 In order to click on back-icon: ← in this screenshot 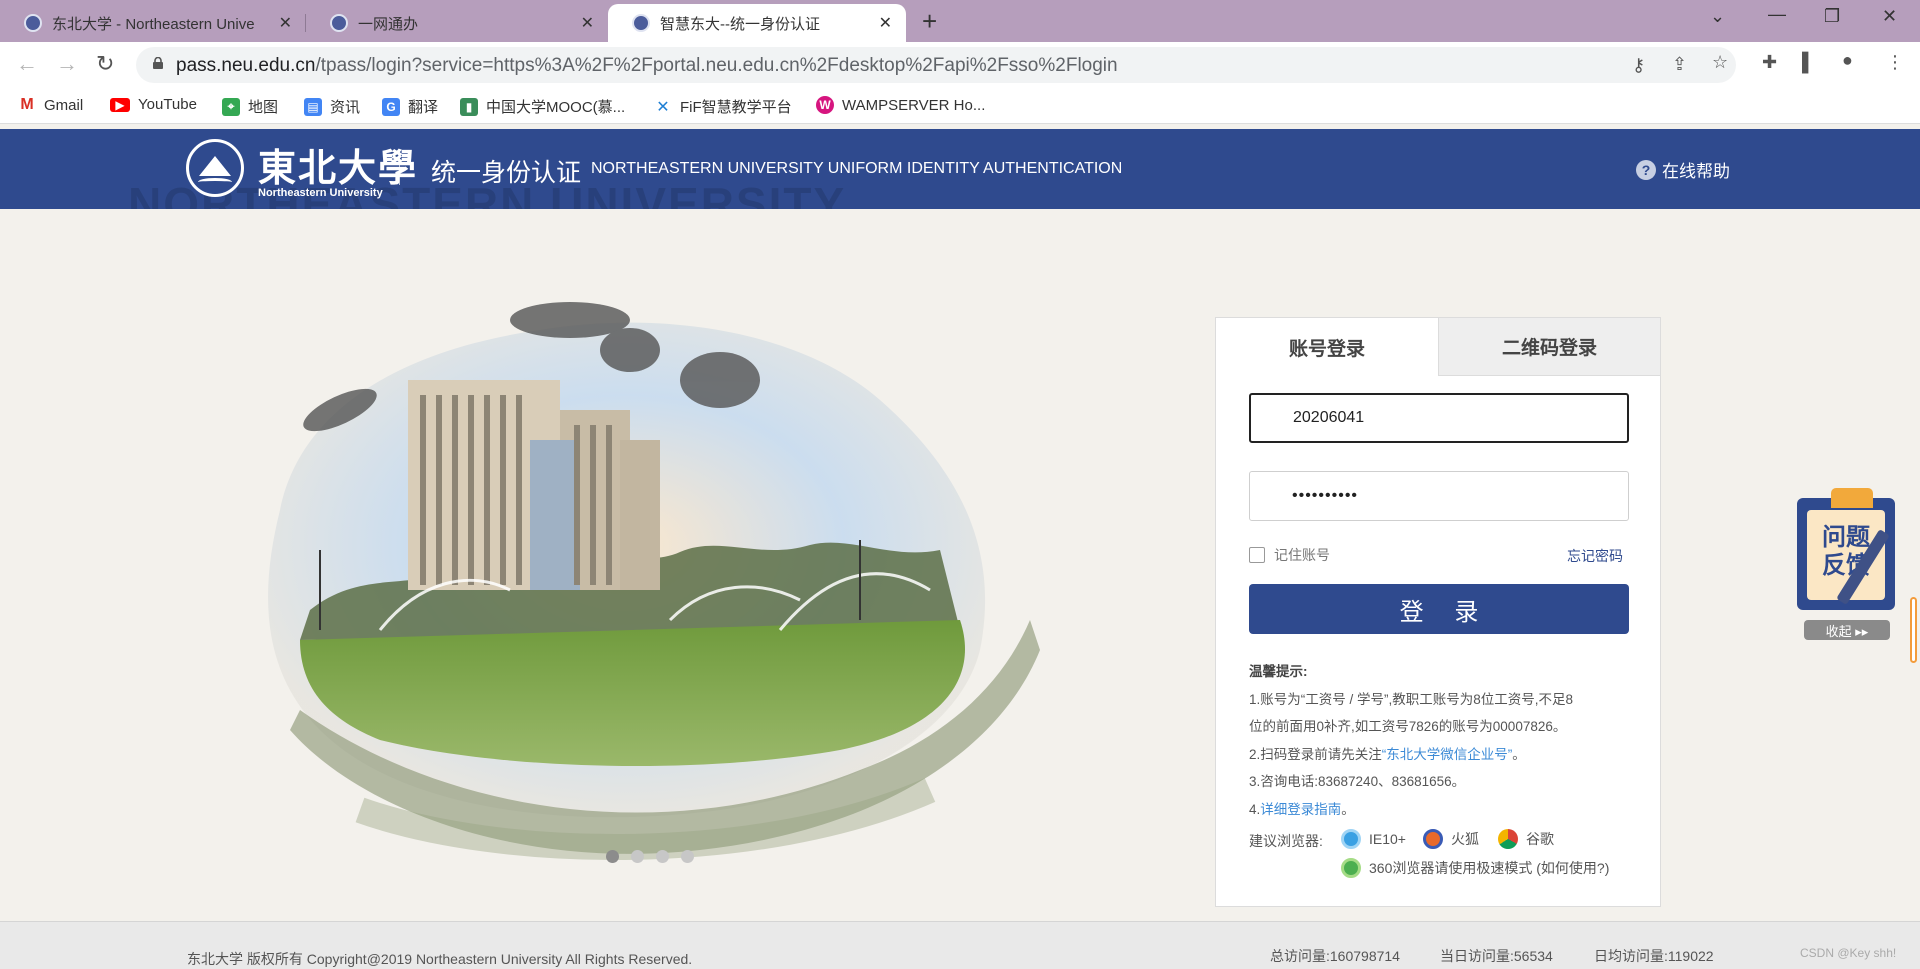, I will do `click(27, 64)`.